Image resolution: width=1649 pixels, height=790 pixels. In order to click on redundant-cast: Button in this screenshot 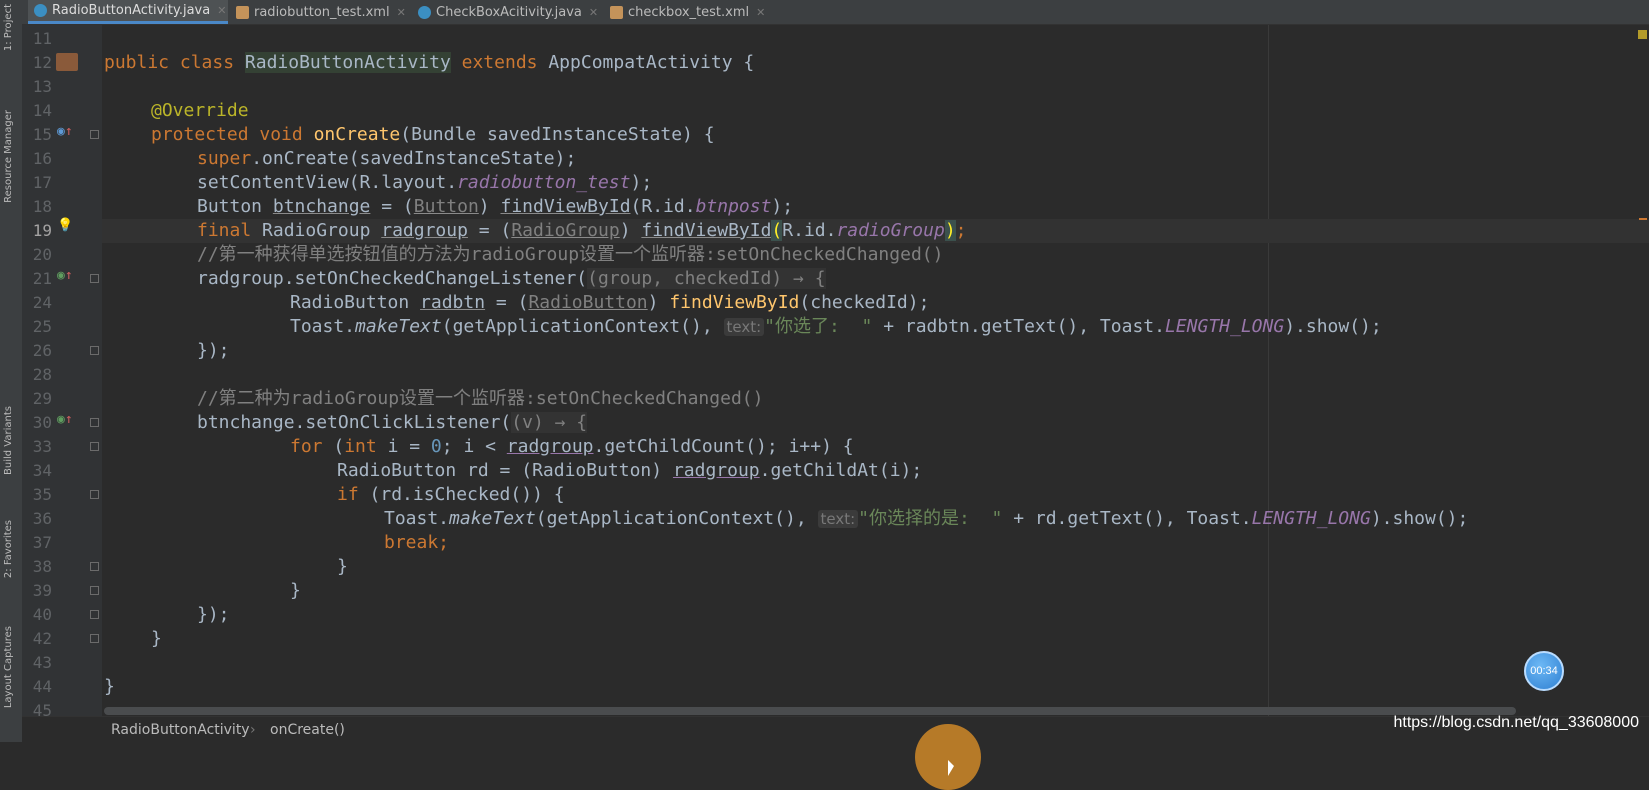, I will do `click(446, 206)`.